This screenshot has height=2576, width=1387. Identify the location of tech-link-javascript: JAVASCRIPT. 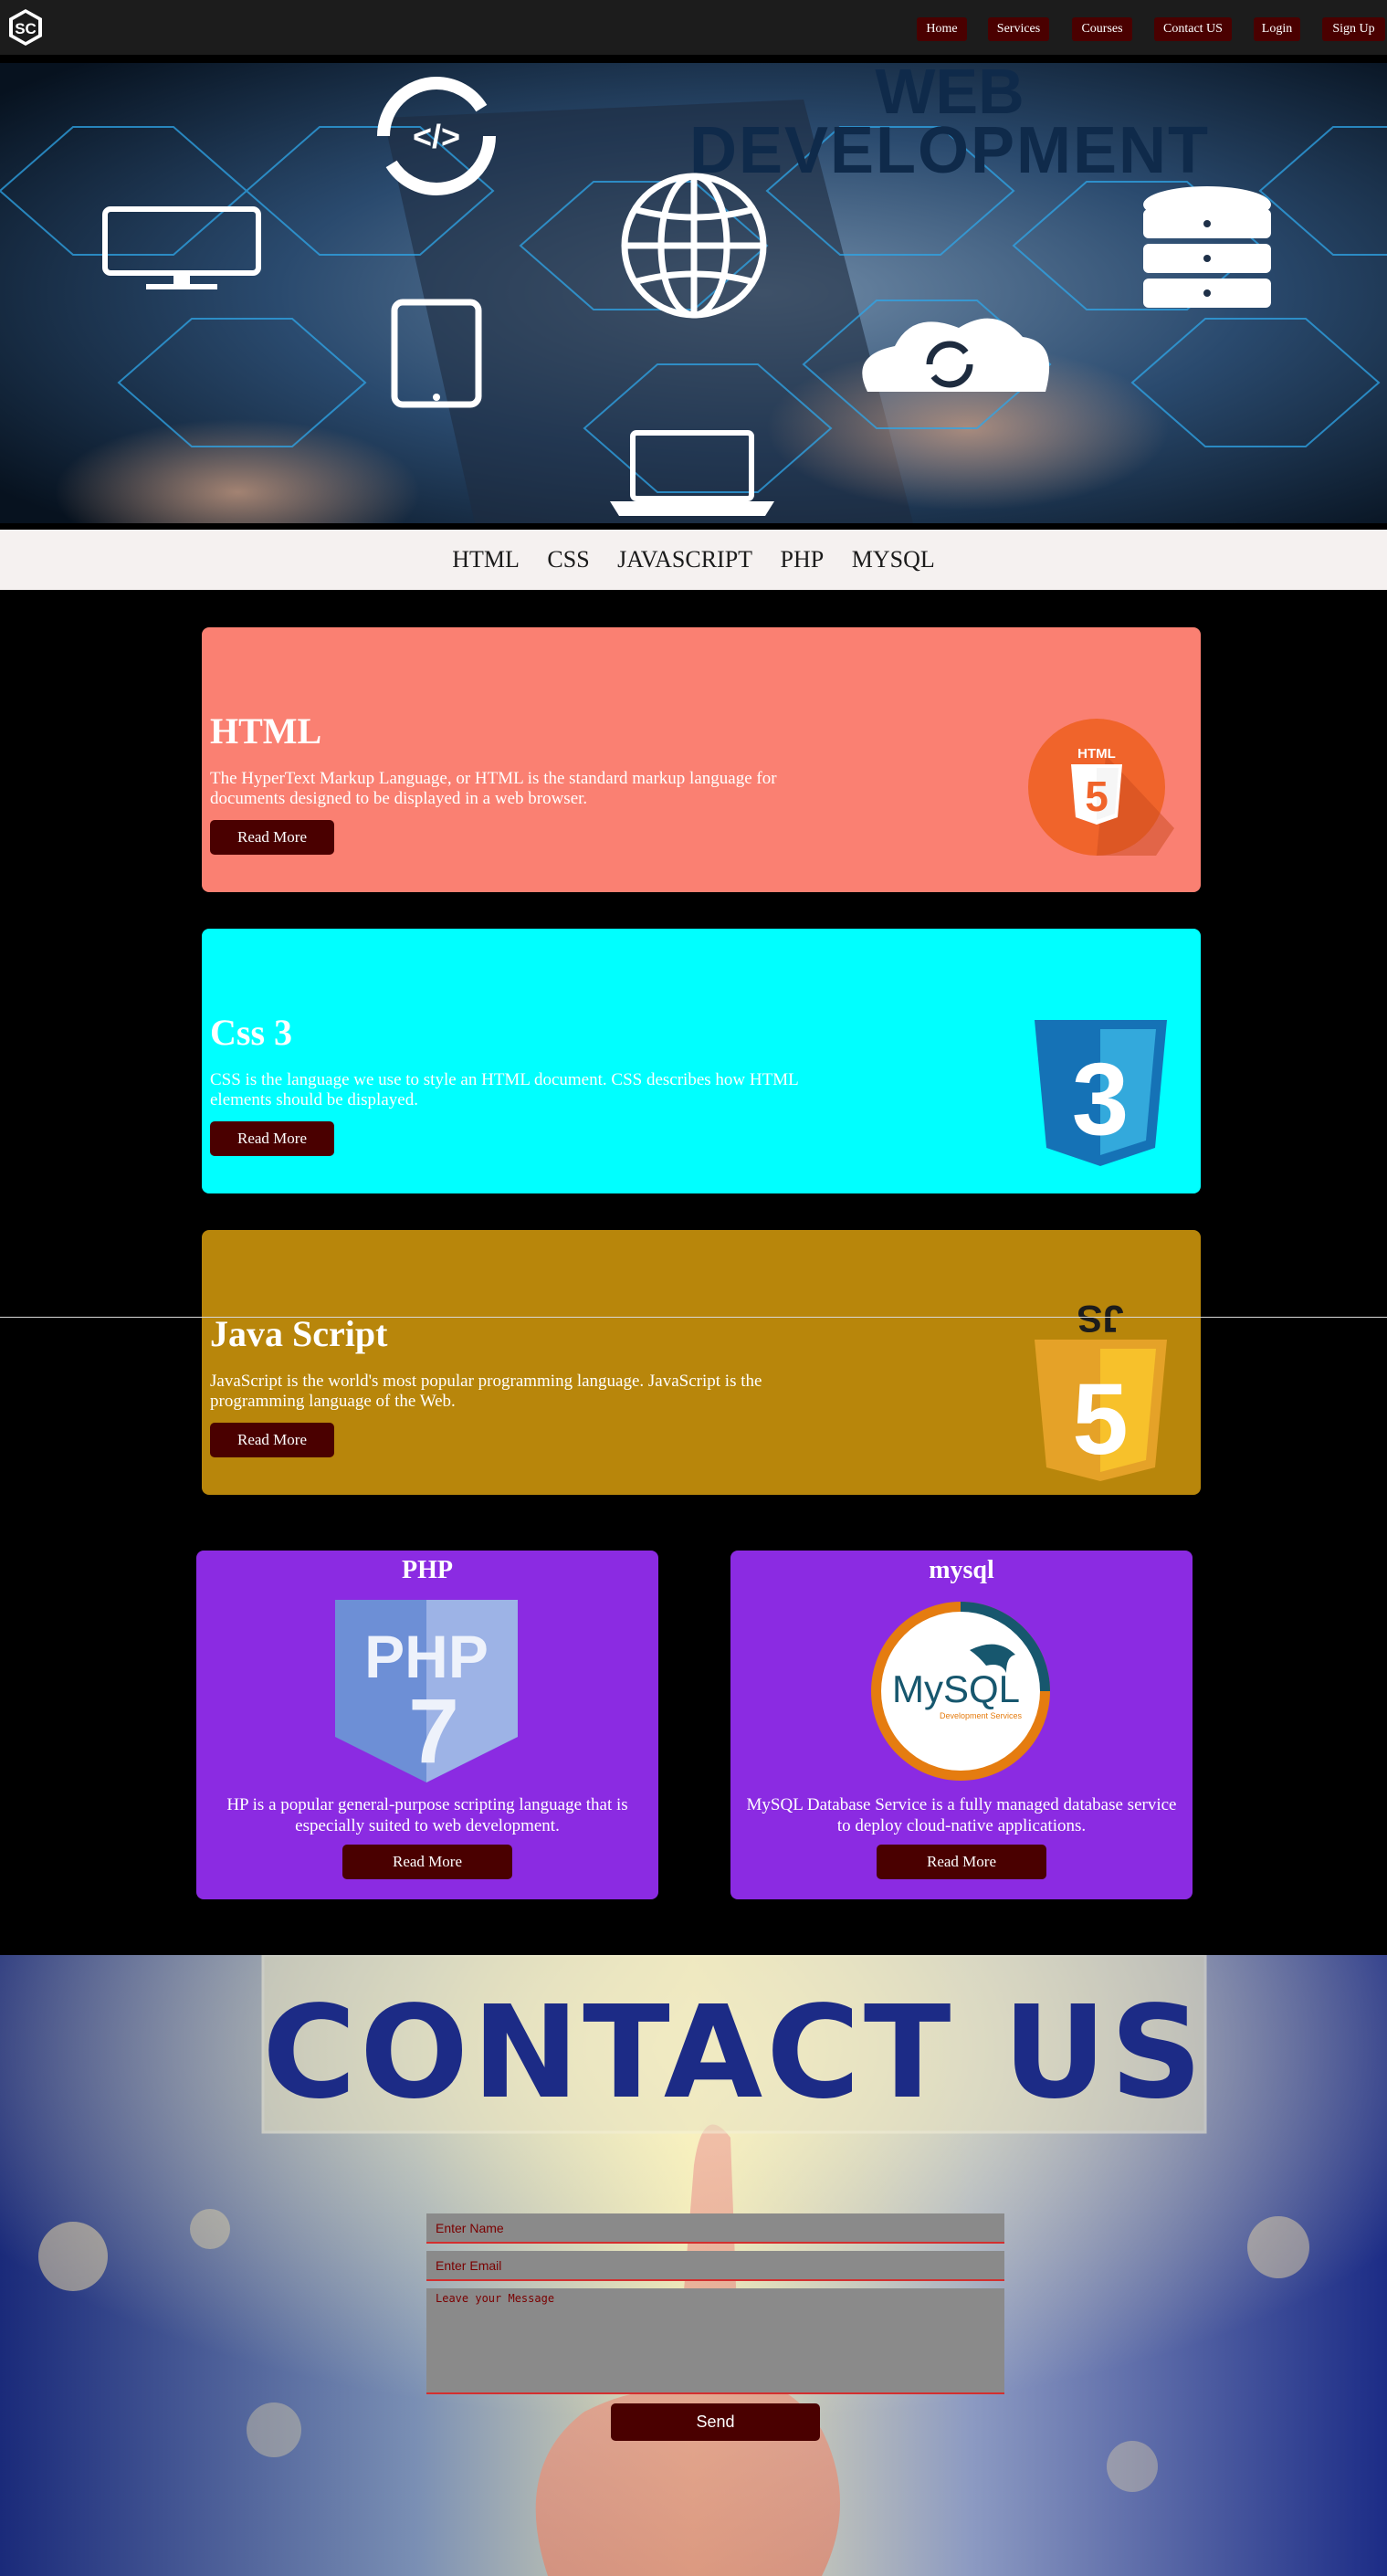
(684, 559).